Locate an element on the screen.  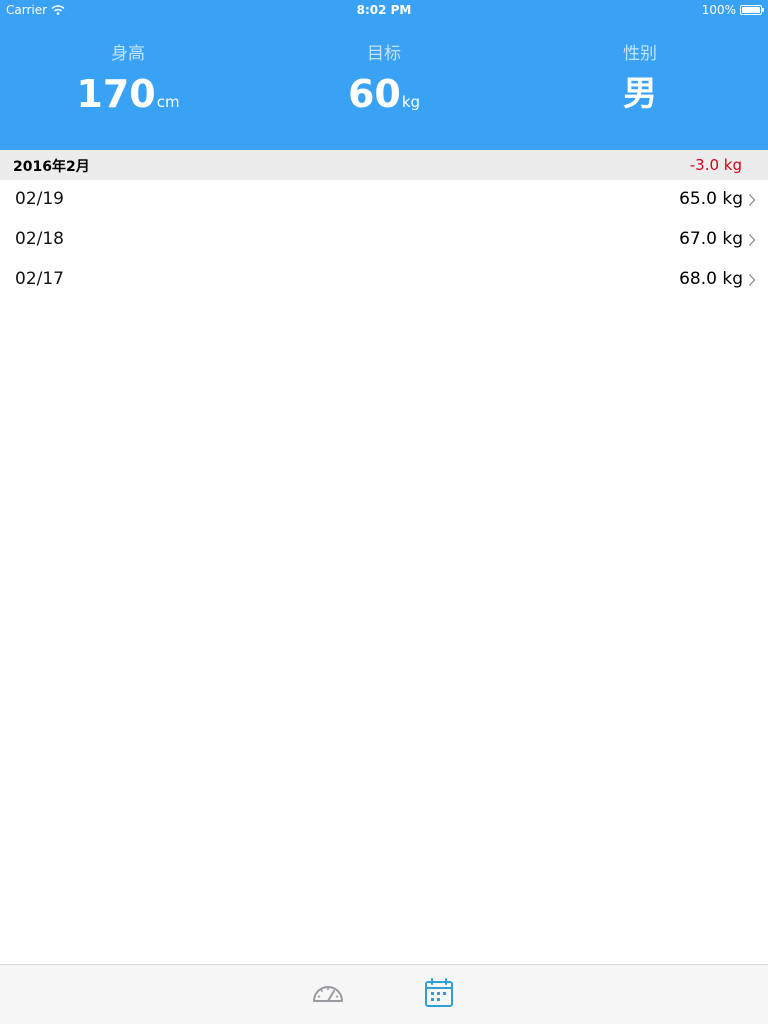
gender-stat: 性别 男 is located at coordinates (640, 79).